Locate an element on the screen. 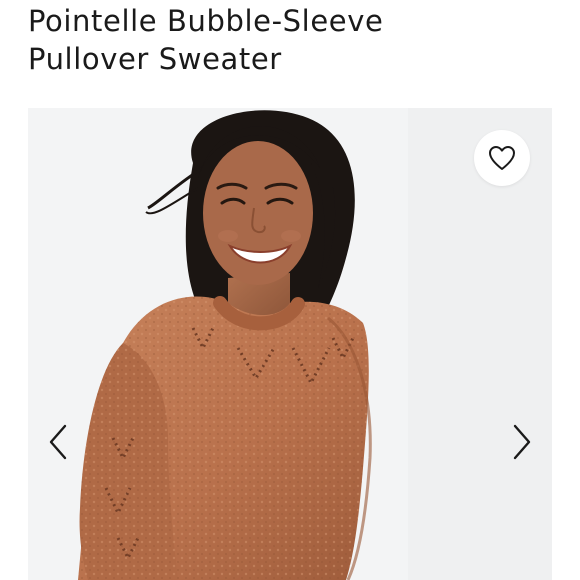 The width and height of the screenshot is (580, 580). next-image-button is located at coordinates (522, 442).